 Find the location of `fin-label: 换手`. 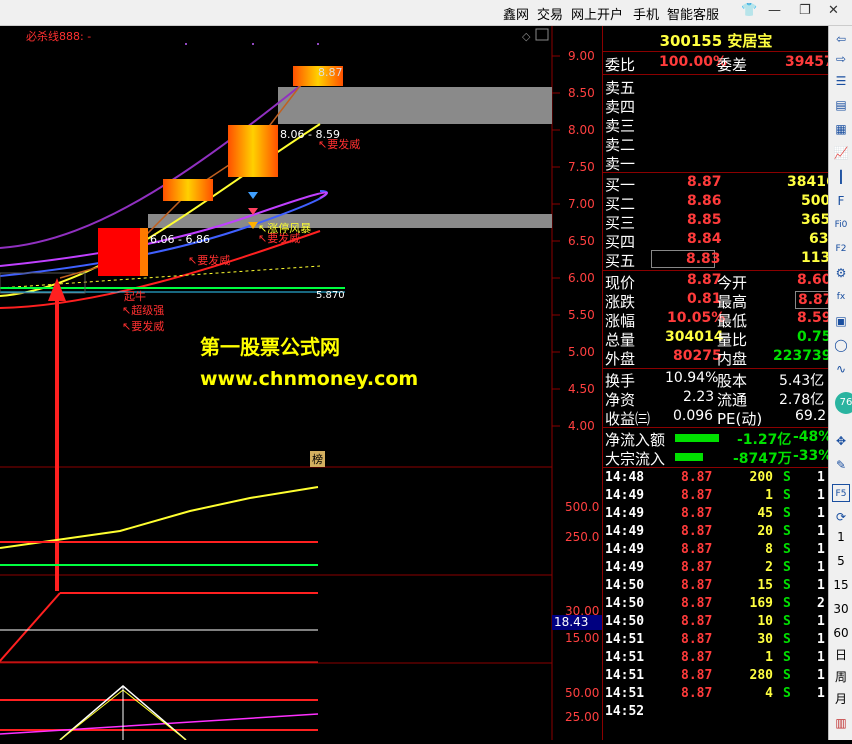

fin-label: 换手 is located at coordinates (620, 381).